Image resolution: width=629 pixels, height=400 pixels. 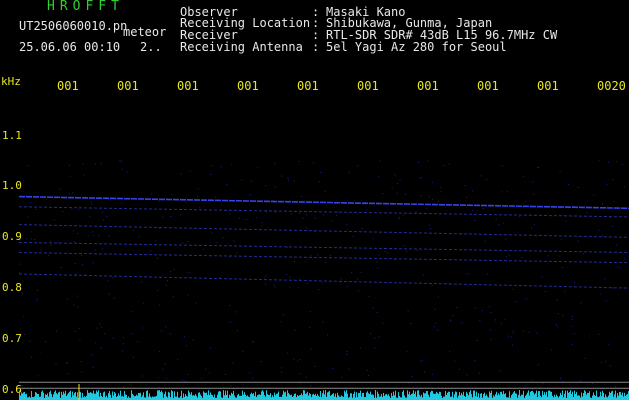 I want to click on mode-label: meteor, so click(x=145, y=32).